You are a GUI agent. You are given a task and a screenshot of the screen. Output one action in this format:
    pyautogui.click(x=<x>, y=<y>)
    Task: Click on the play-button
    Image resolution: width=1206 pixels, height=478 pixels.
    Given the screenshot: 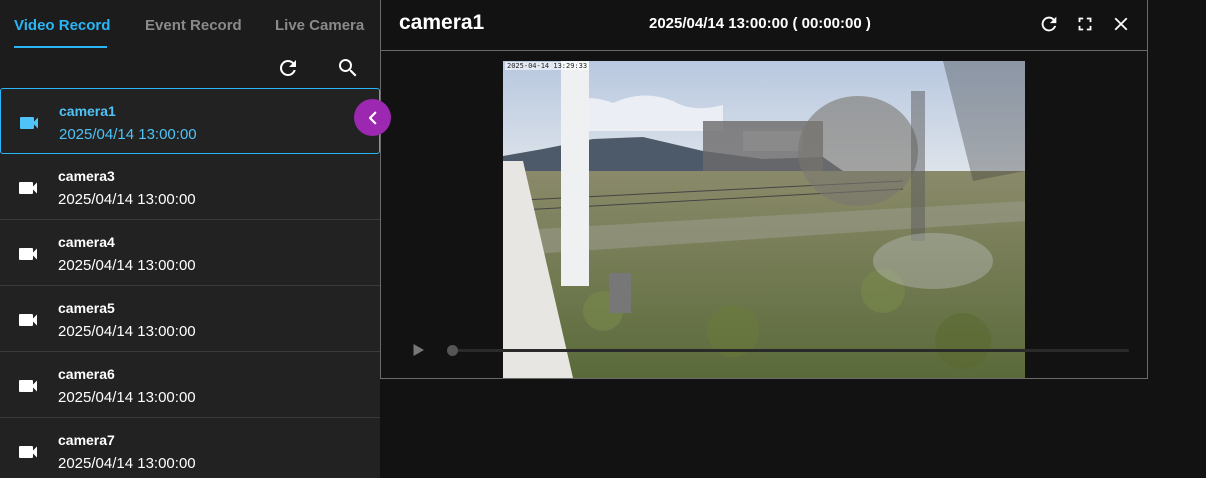 What is the action you would take?
    pyautogui.click(x=418, y=350)
    